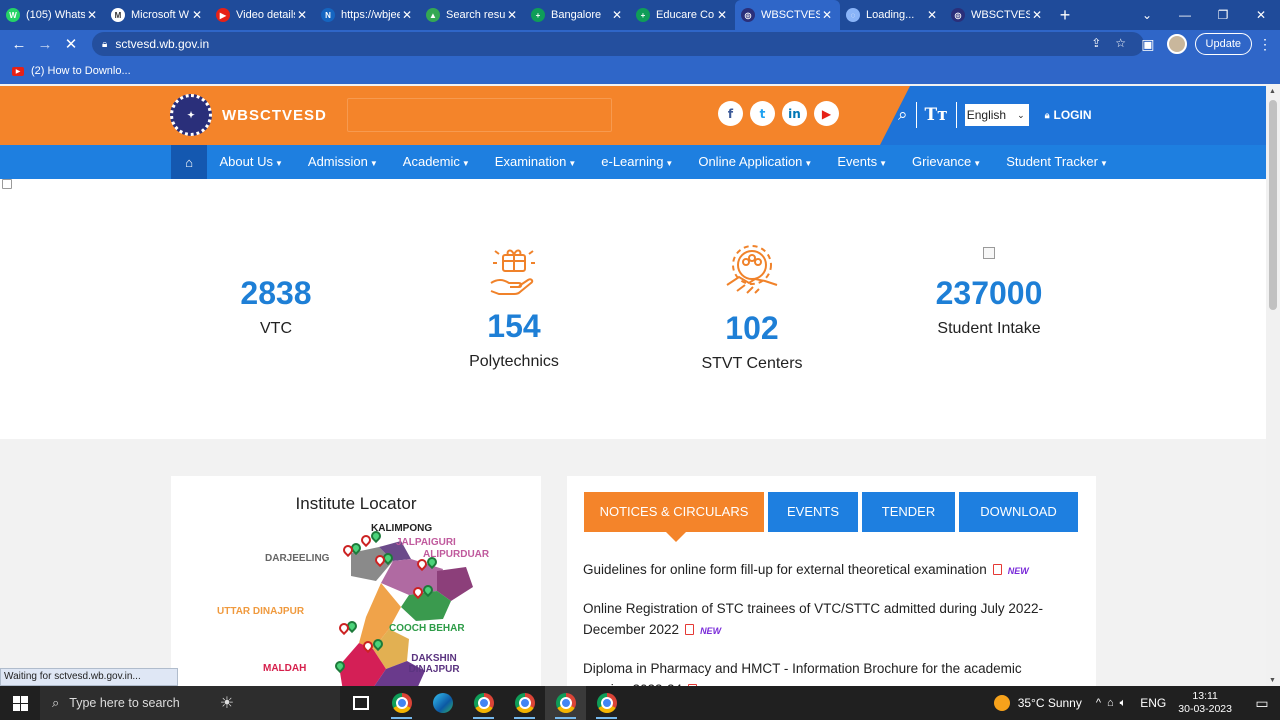 This screenshot has width=1280, height=720. I want to click on language-select: English ⌄, so click(996, 115).